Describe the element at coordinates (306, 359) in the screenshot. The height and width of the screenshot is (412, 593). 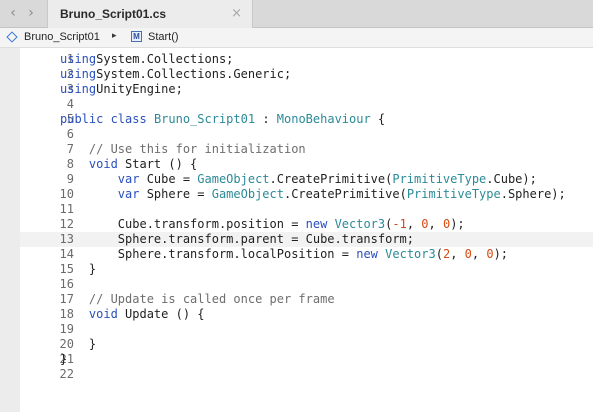
I see `code-line: 21}` at that location.